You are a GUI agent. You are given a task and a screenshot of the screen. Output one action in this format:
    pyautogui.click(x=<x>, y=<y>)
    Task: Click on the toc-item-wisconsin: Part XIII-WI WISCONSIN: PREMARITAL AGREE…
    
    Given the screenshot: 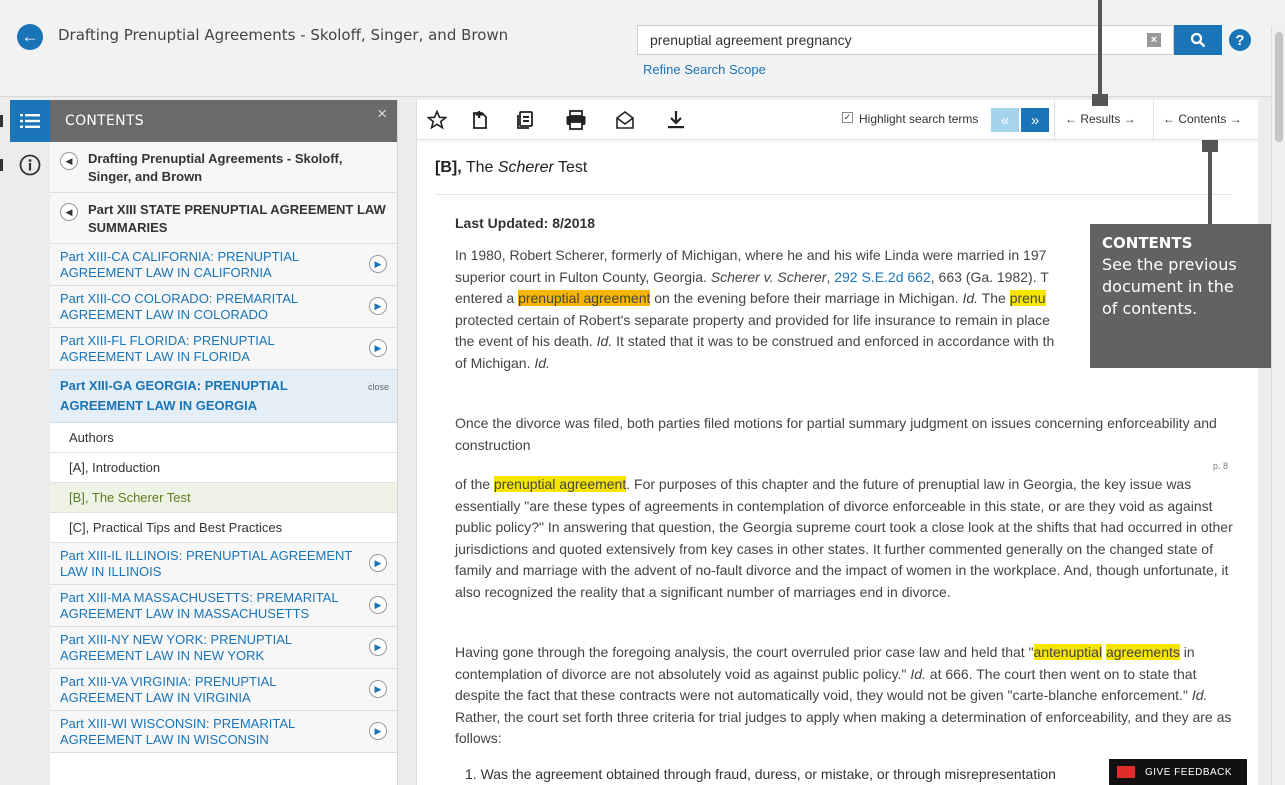 What is the action you would take?
    pyautogui.click(x=223, y=732)
    